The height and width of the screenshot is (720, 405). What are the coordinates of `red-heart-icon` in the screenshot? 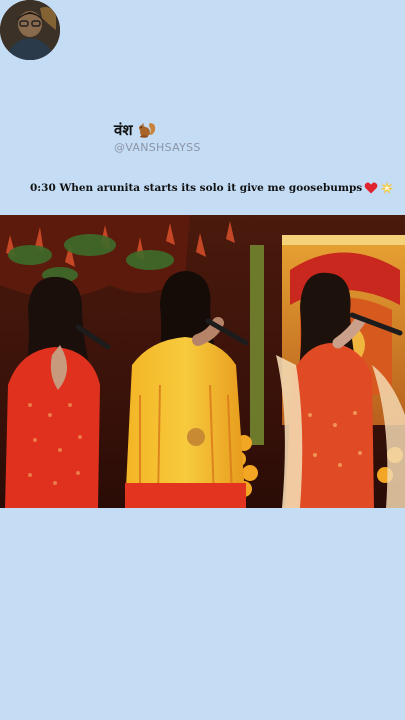 It's located at (371, 188).